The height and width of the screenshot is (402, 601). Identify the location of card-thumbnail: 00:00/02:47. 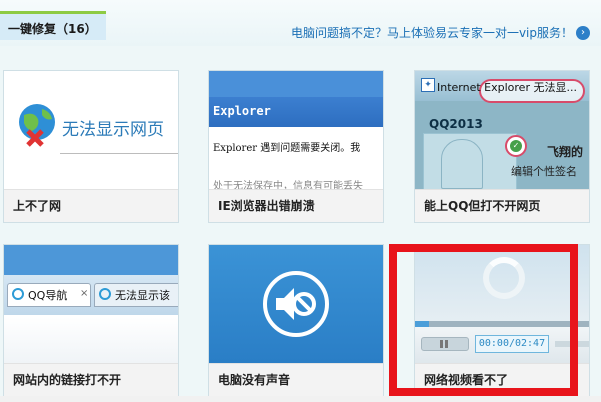
(502, 304).